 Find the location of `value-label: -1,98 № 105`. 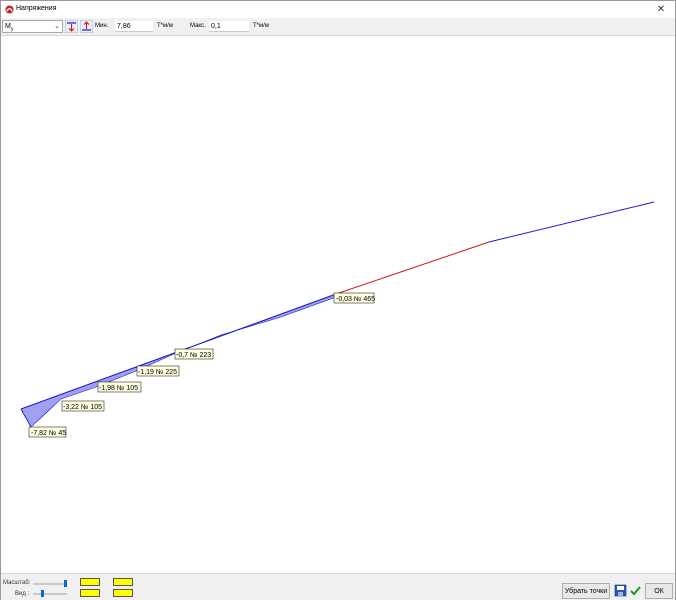

value-label: -1,98 № 105 is located at coordinates (119, 387).